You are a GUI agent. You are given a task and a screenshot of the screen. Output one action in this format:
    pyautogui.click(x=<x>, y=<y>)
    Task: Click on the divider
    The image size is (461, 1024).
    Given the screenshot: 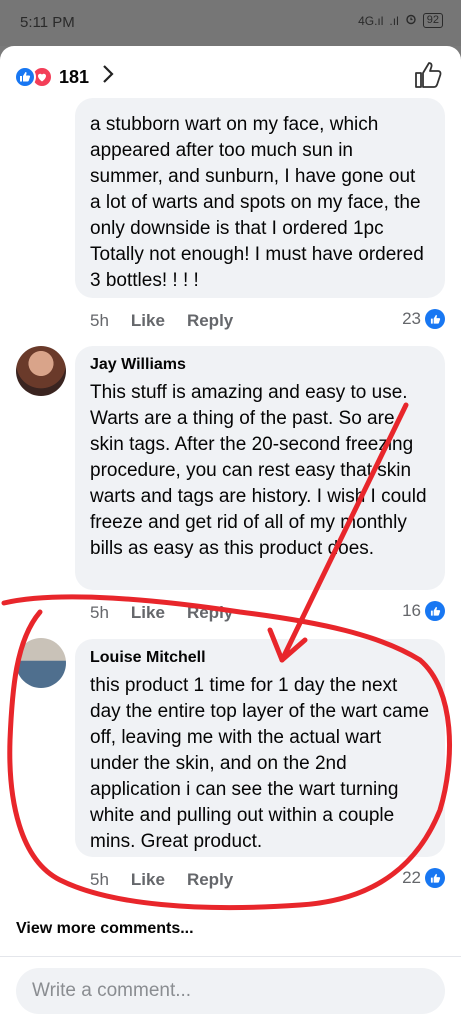 What is the action you would take?
    pyautogui.click(x=230, y=956)
    